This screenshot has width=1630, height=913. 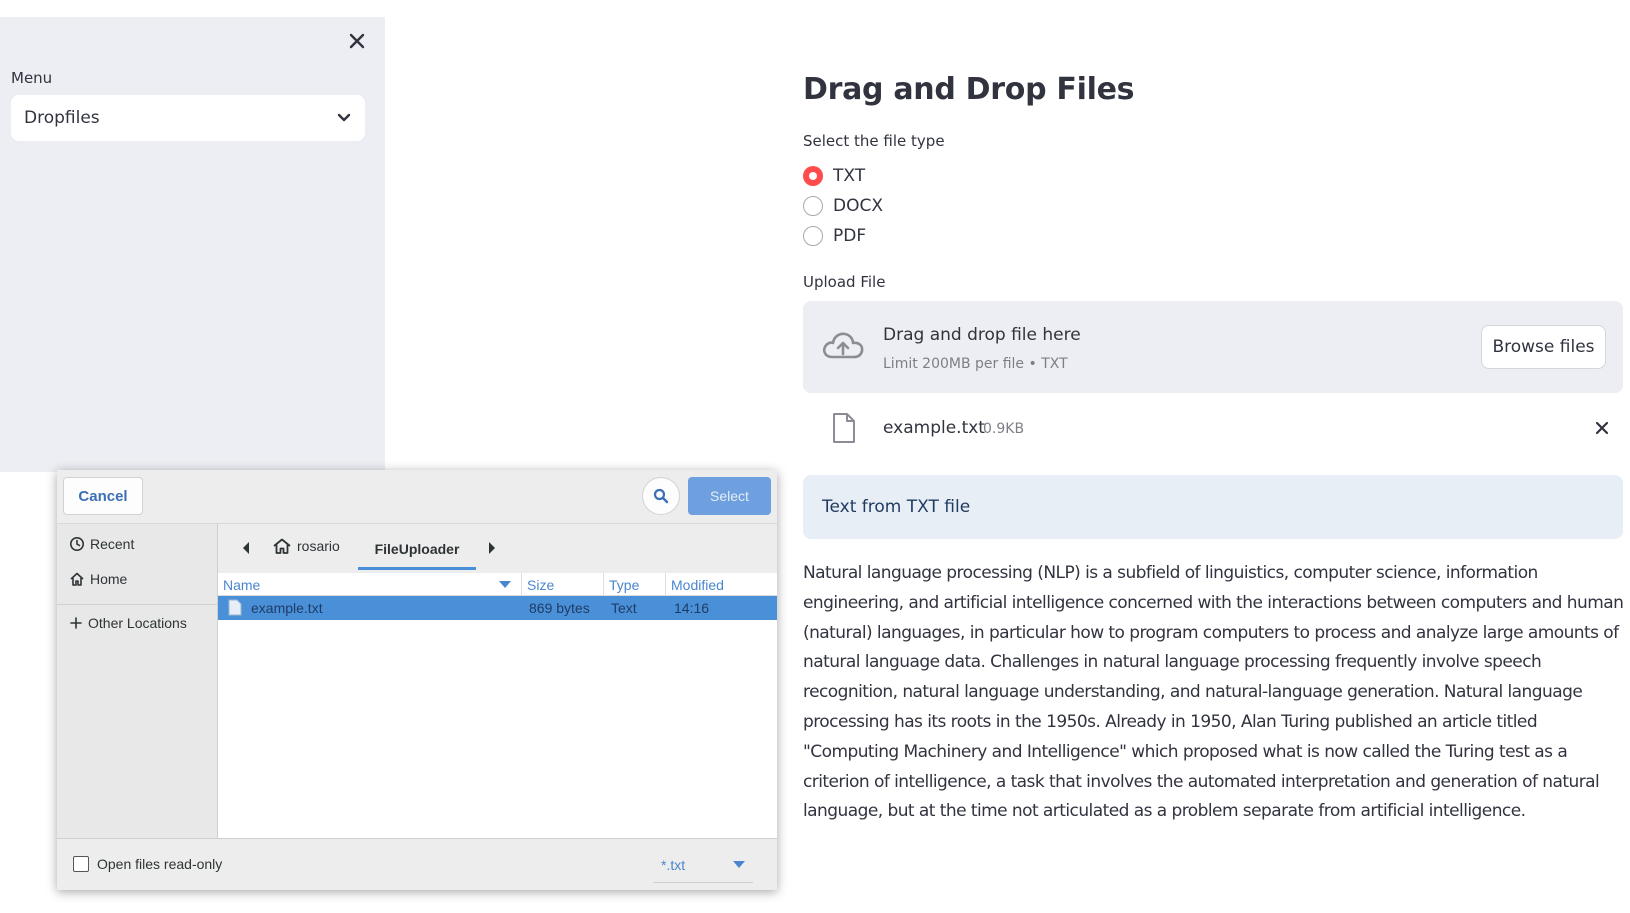 I want to click on column-label: Type, so click(x=624, y=584).